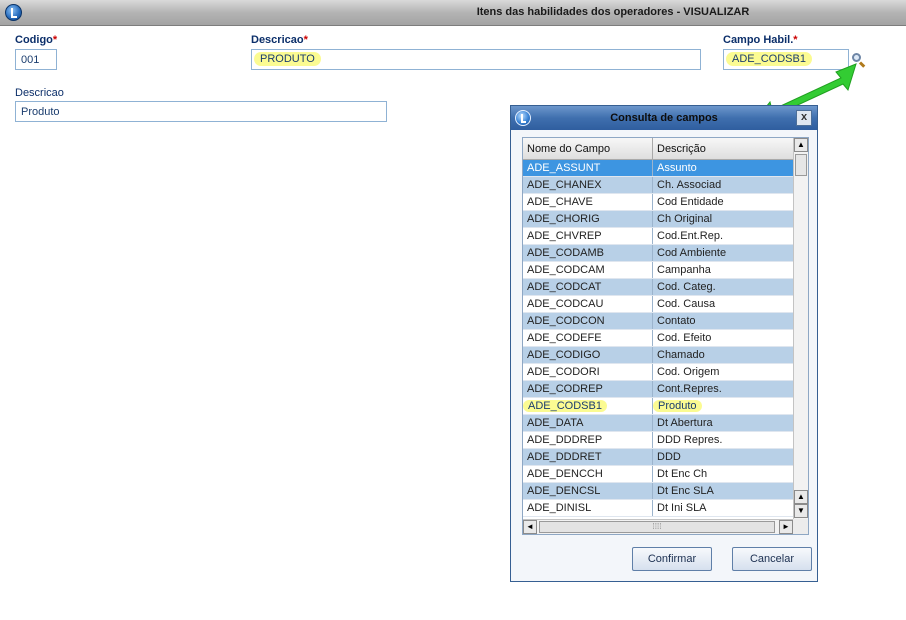 This screenshot has width=906, height=620. What do you see at coordinates (685, 219) in the screenshot?
I see `cell-descricao: Ch Original` at bounding box center [685, 219].